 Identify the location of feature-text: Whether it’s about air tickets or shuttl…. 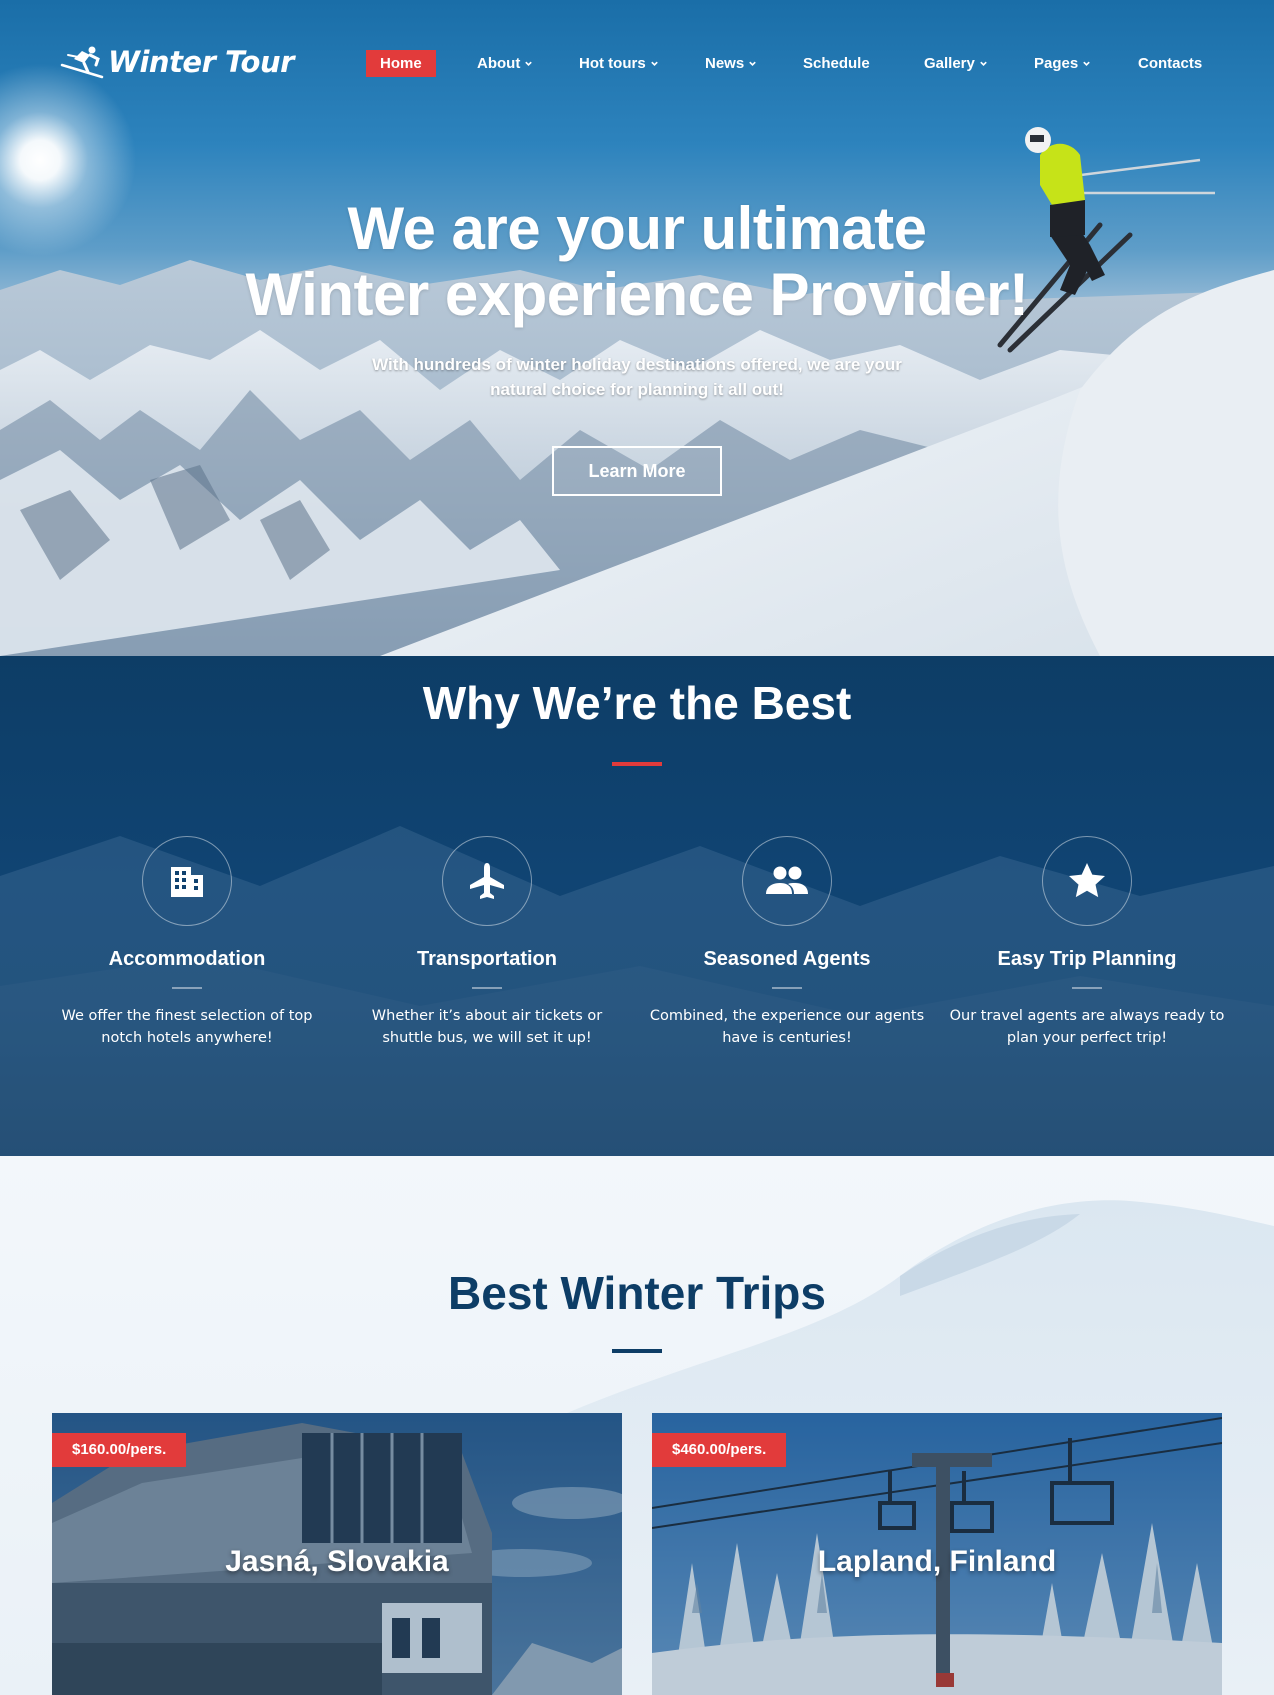
(487, 1027).